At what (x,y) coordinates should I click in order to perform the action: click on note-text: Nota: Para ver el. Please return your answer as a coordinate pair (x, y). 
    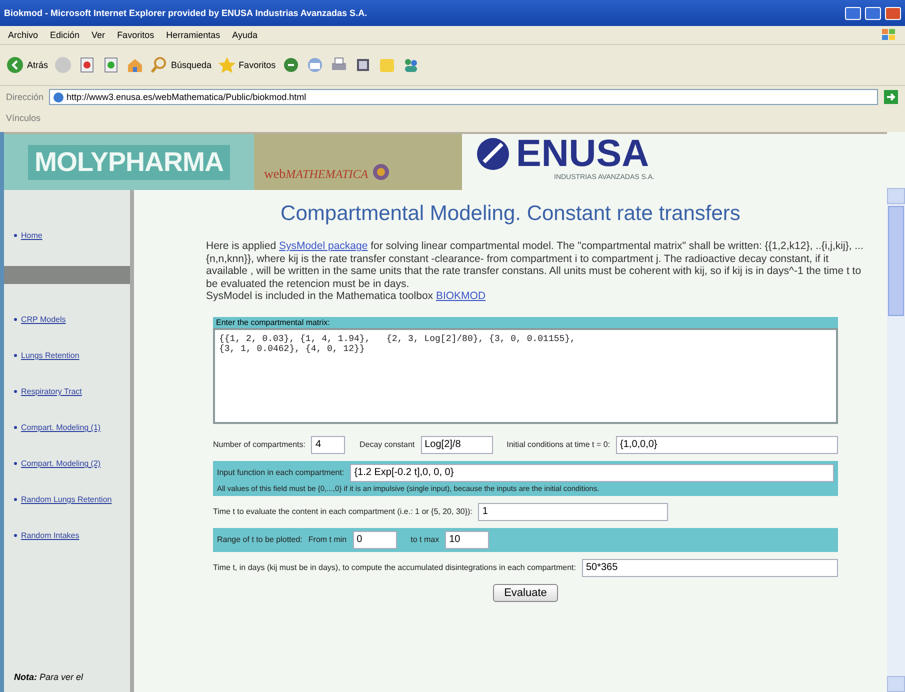
    Looking at the image, I should click on (48, 677).